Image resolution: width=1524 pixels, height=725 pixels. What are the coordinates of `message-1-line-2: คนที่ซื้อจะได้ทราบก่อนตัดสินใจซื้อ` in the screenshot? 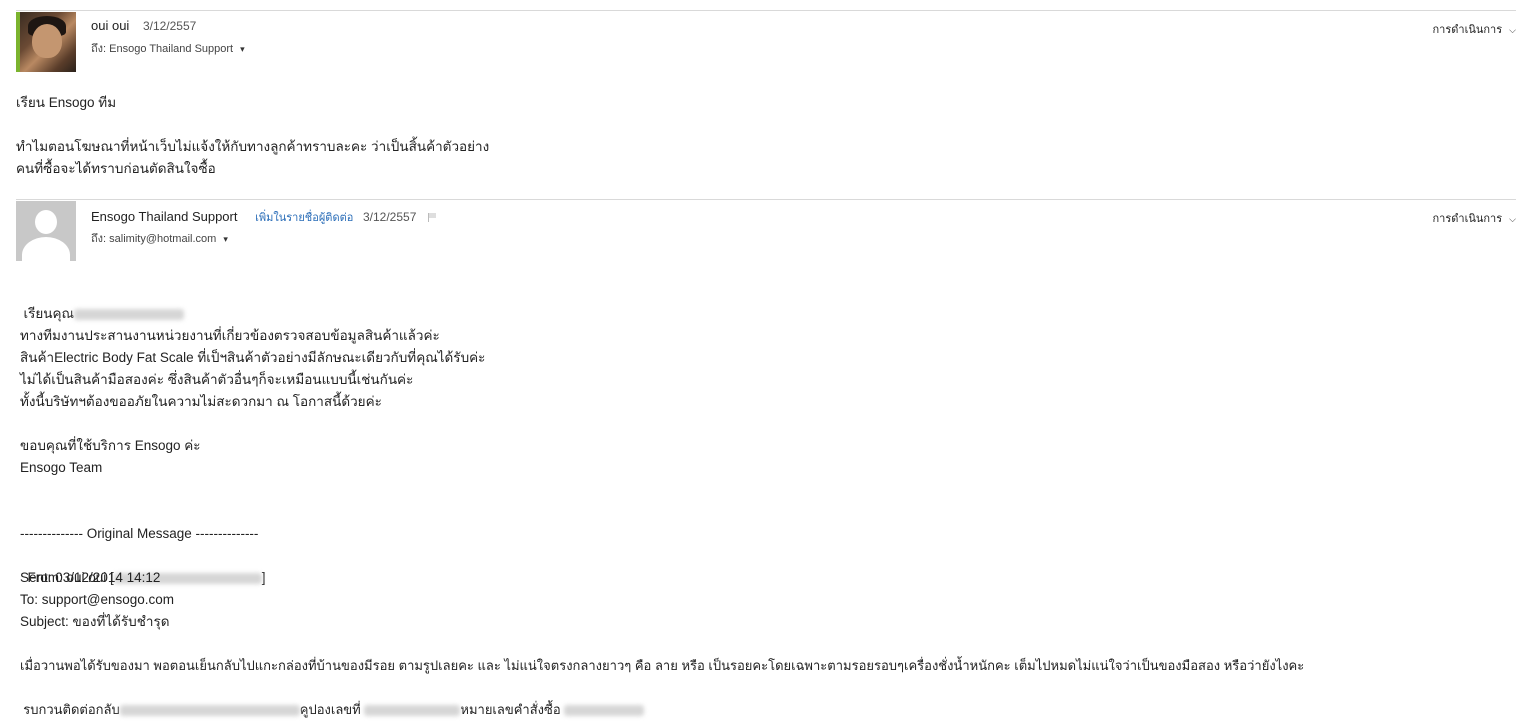 It's located at (116, 168).